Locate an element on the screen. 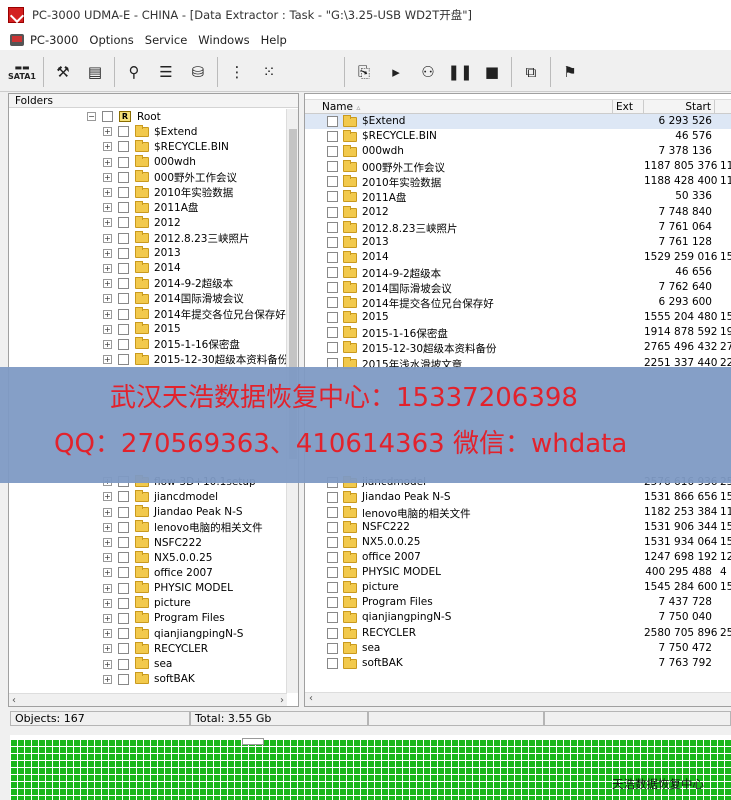 This screenshot has width=731, height=800. list-horizontal-scrollbar: ‹ is located at coordinates (518, 699).